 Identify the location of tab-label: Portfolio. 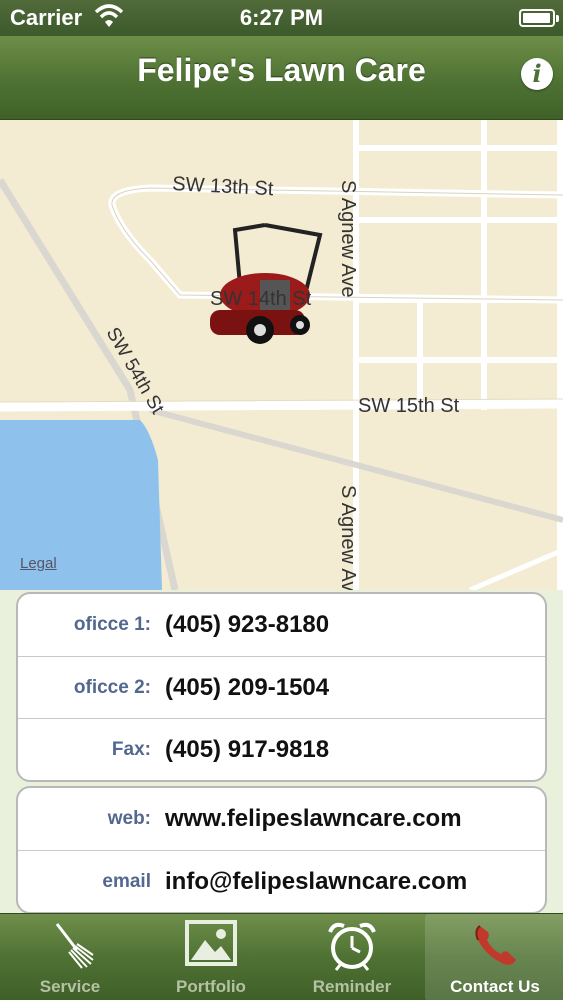
(211, 986).